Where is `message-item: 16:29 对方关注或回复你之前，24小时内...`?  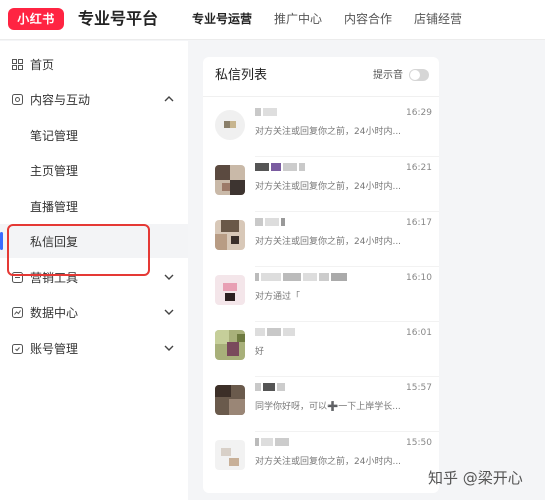 message-item: 16:29 对方关注或回复你之前，24小时内... is located at coordinates (321, 129).